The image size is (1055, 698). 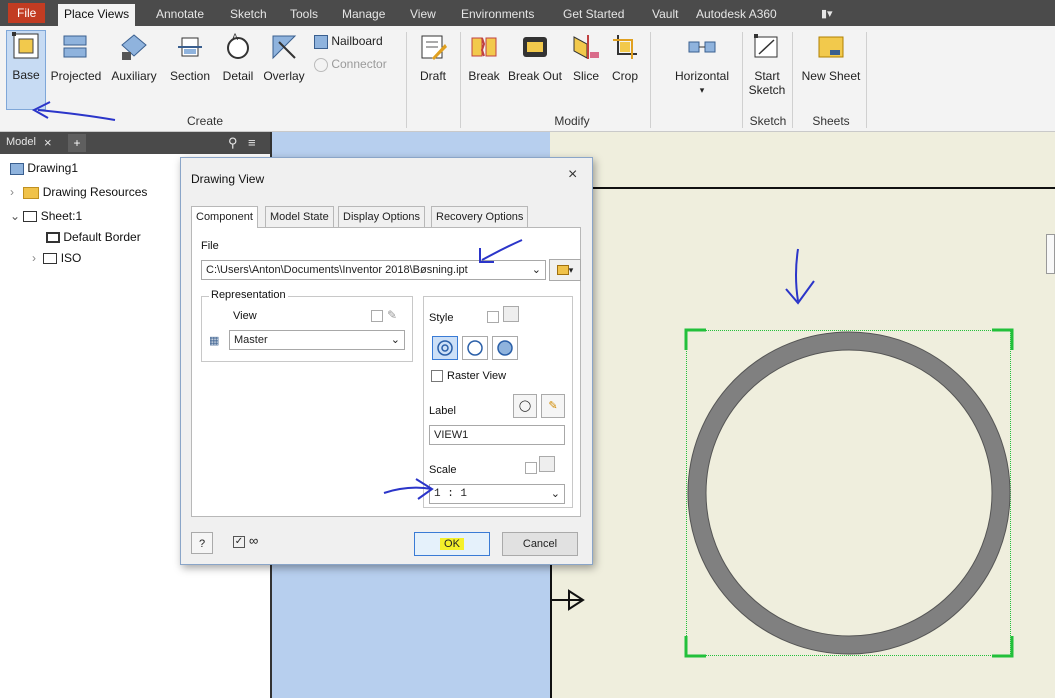 I want to click on overlay-button: Overlay, so click(x=284, y=57).